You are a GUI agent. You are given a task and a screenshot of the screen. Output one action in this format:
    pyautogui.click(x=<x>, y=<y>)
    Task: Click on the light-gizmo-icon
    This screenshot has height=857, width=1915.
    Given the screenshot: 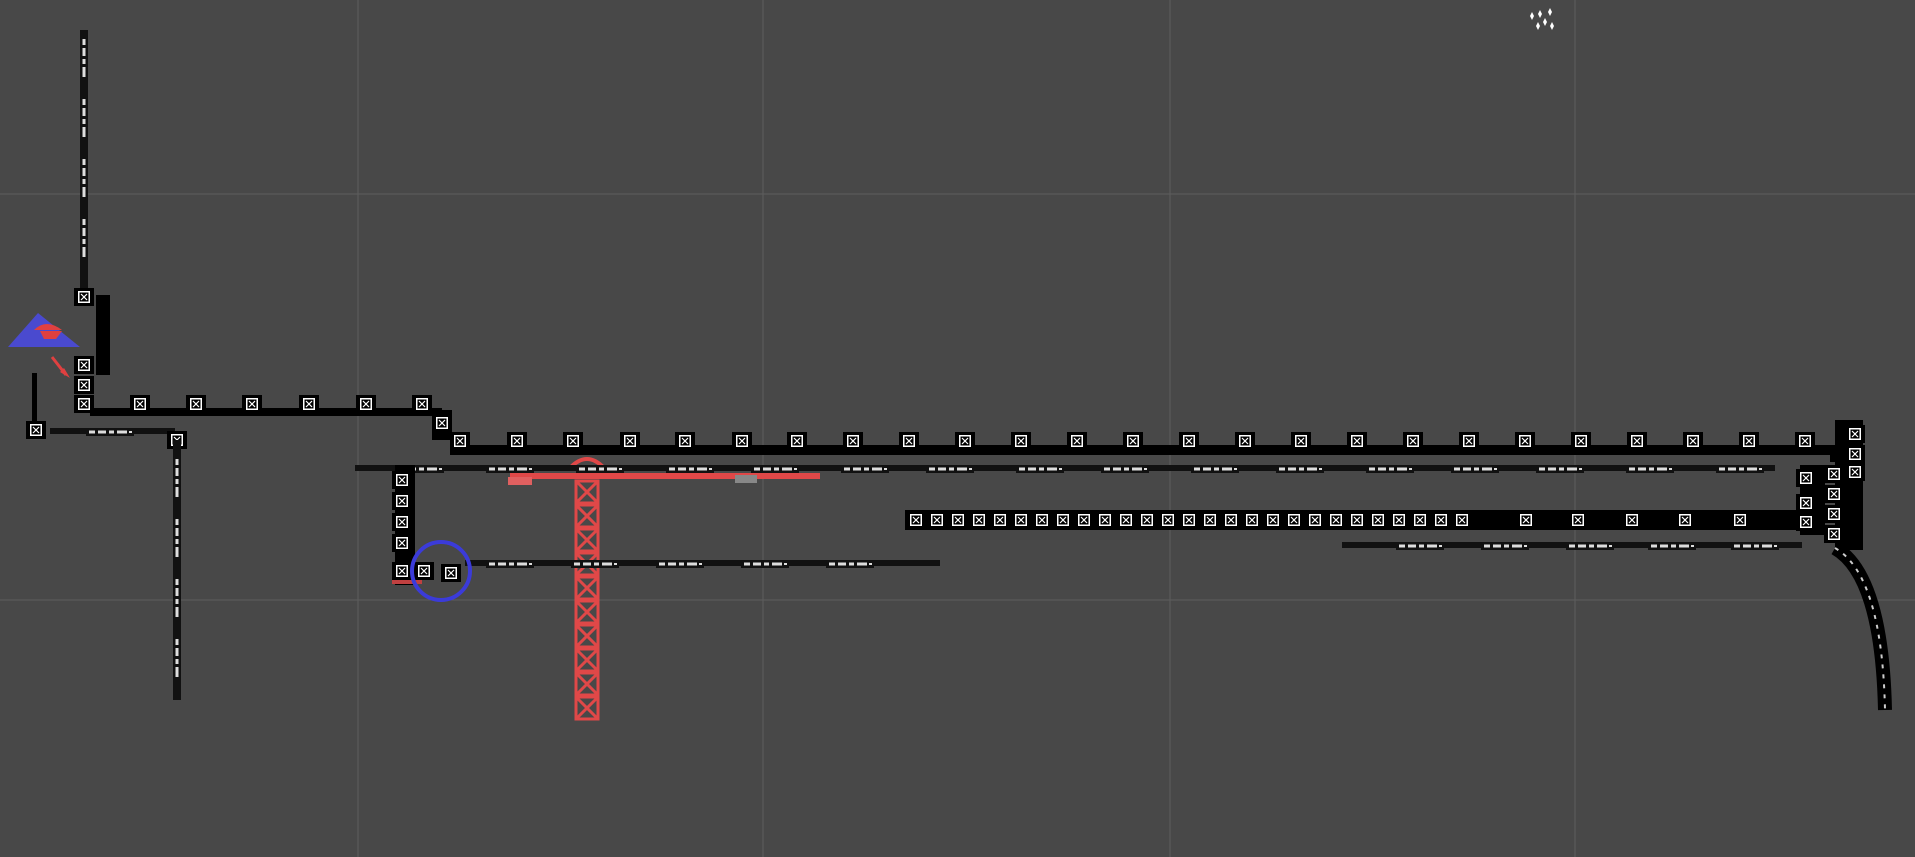 What is the action you would take?
    pyautogui.click(x=1542, y=19)
    